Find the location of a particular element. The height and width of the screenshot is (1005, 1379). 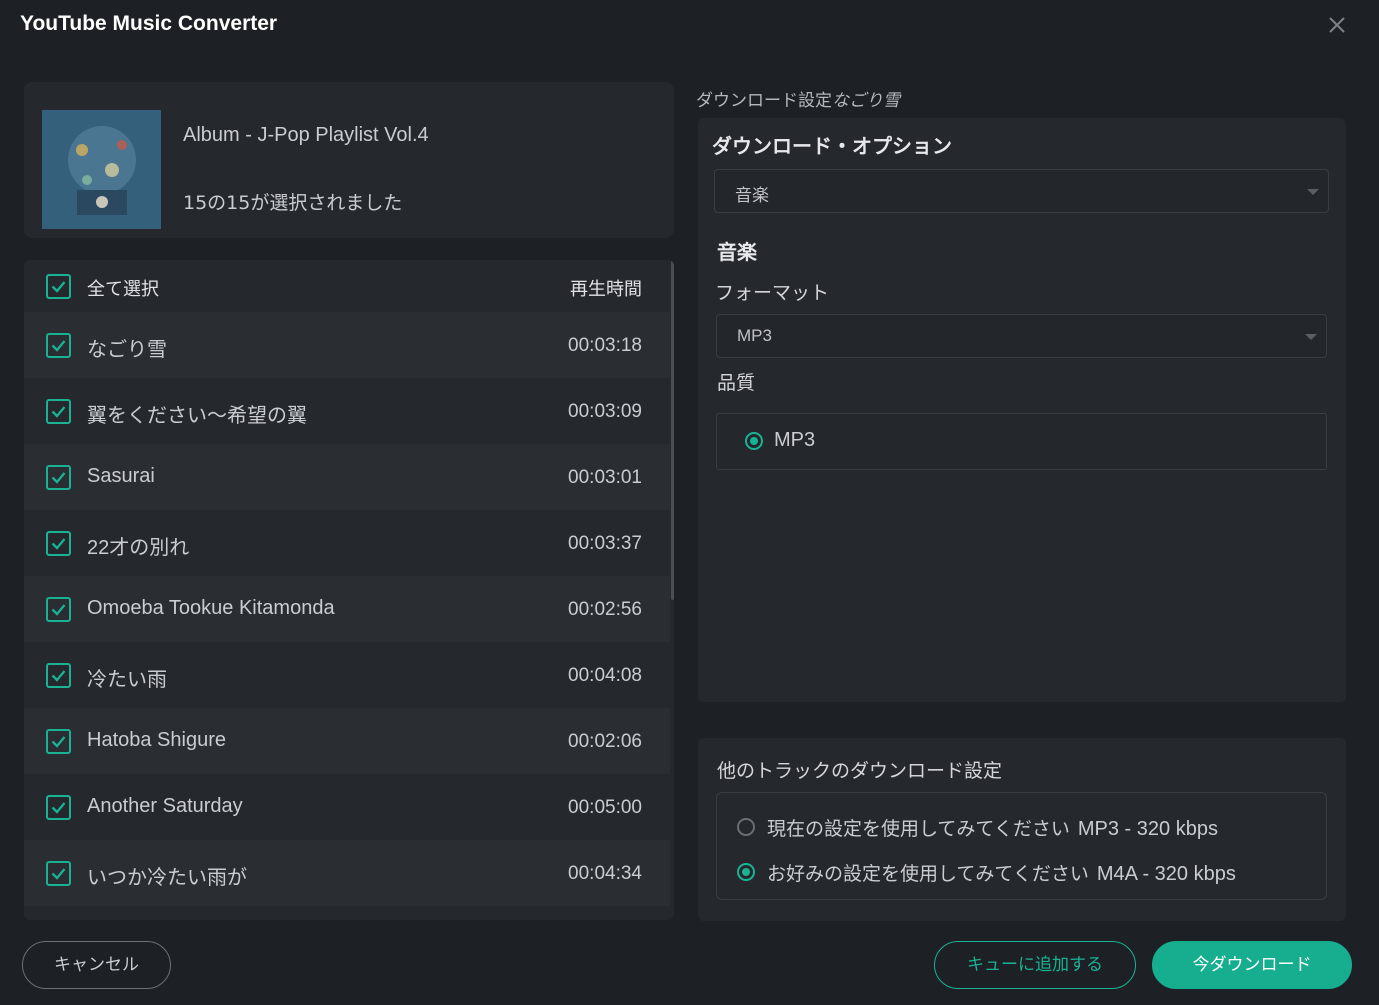

track-duration: 00:03:37 is located at coordinates (605, 543).